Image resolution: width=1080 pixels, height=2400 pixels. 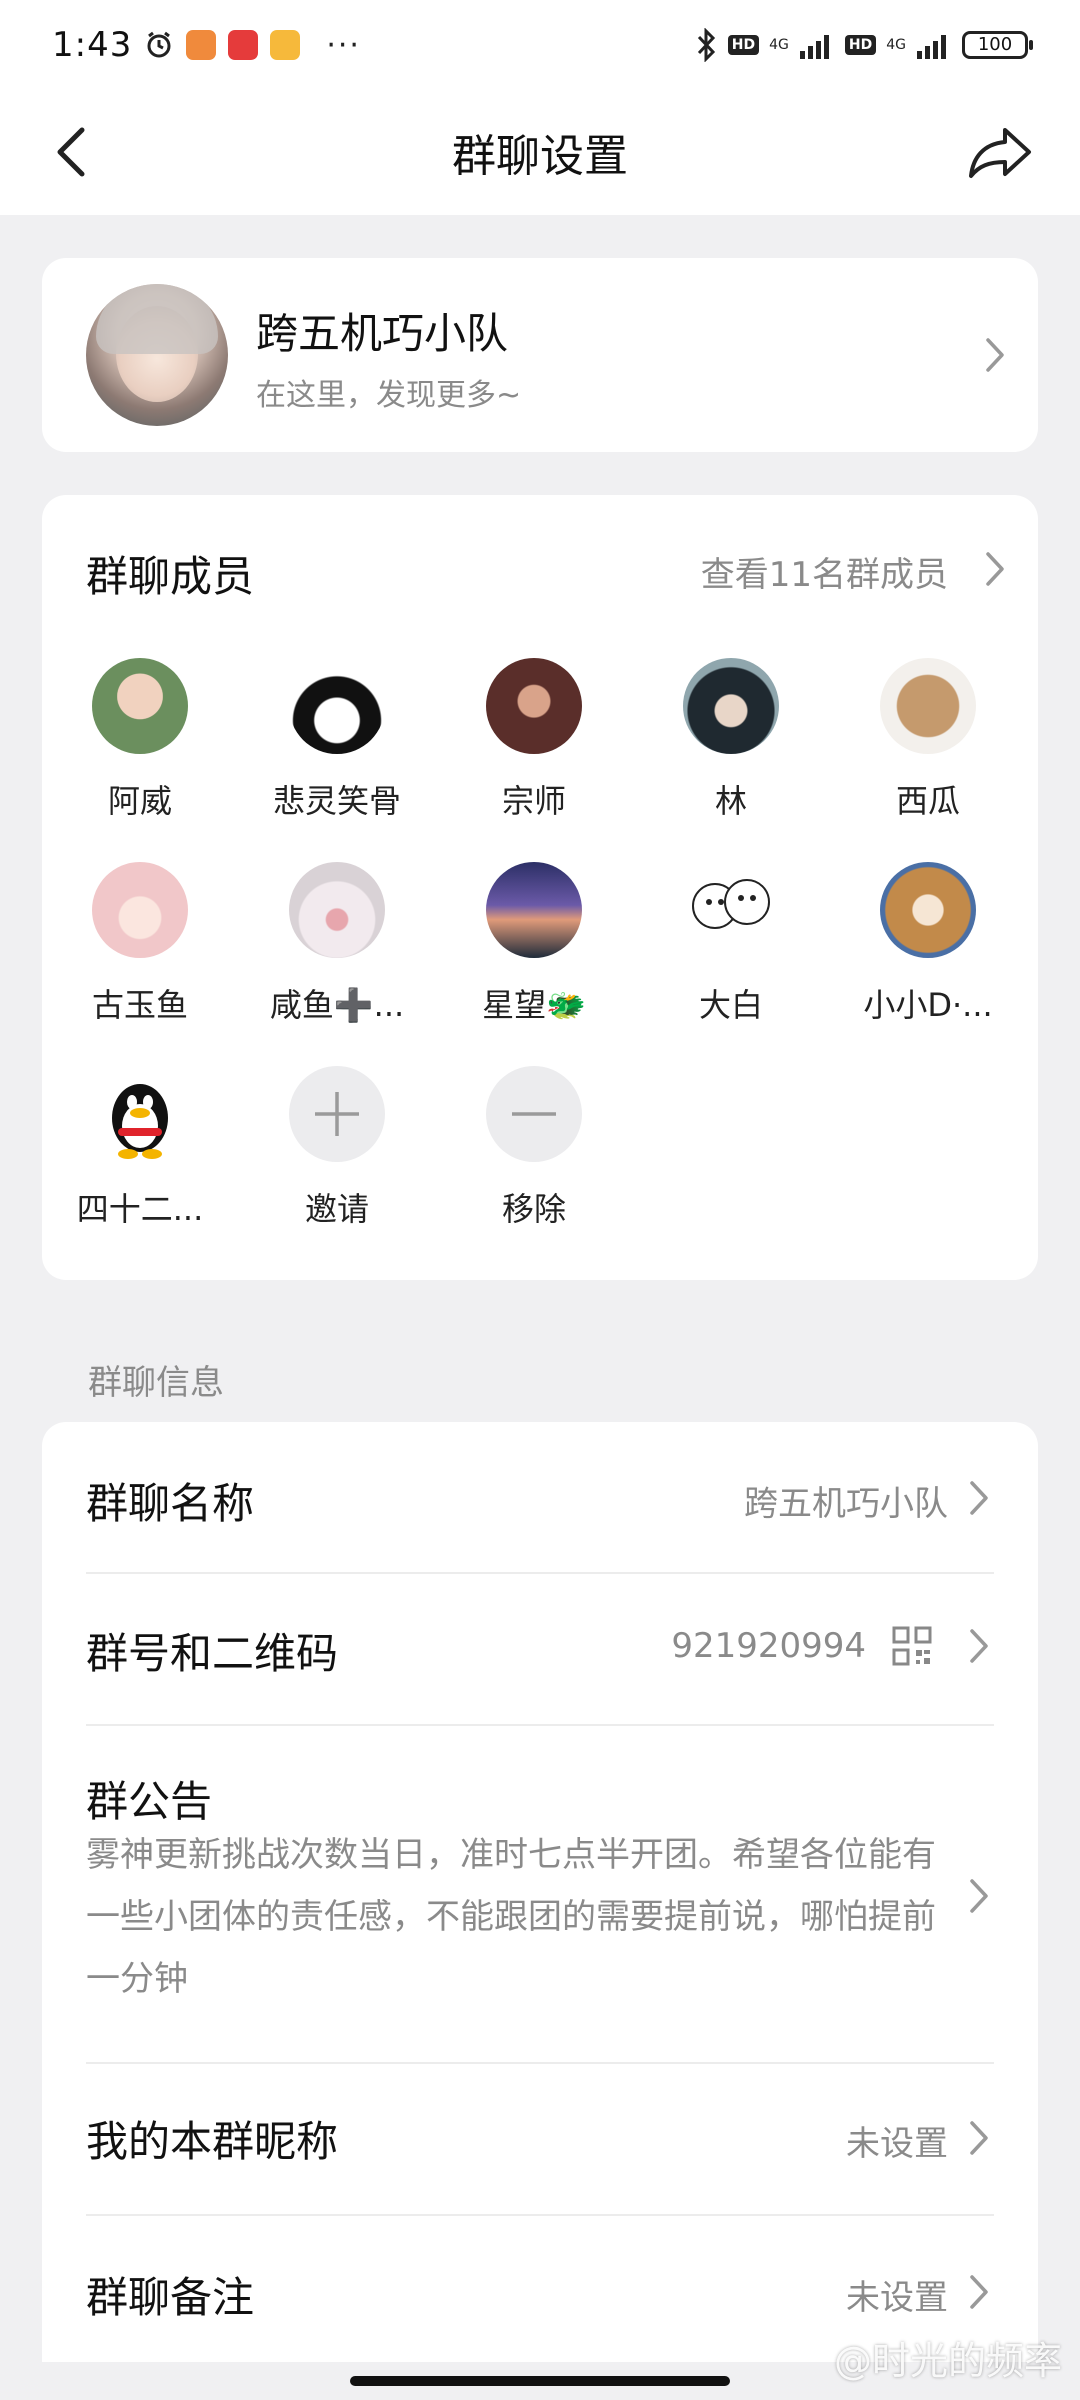 I want to click on share-icon, so click(x=1000, y=153).